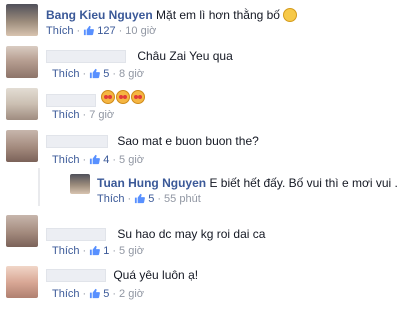  Describe the element at coordinates (106, 31) in the screenshot. I see `like-count: 127` at that location.